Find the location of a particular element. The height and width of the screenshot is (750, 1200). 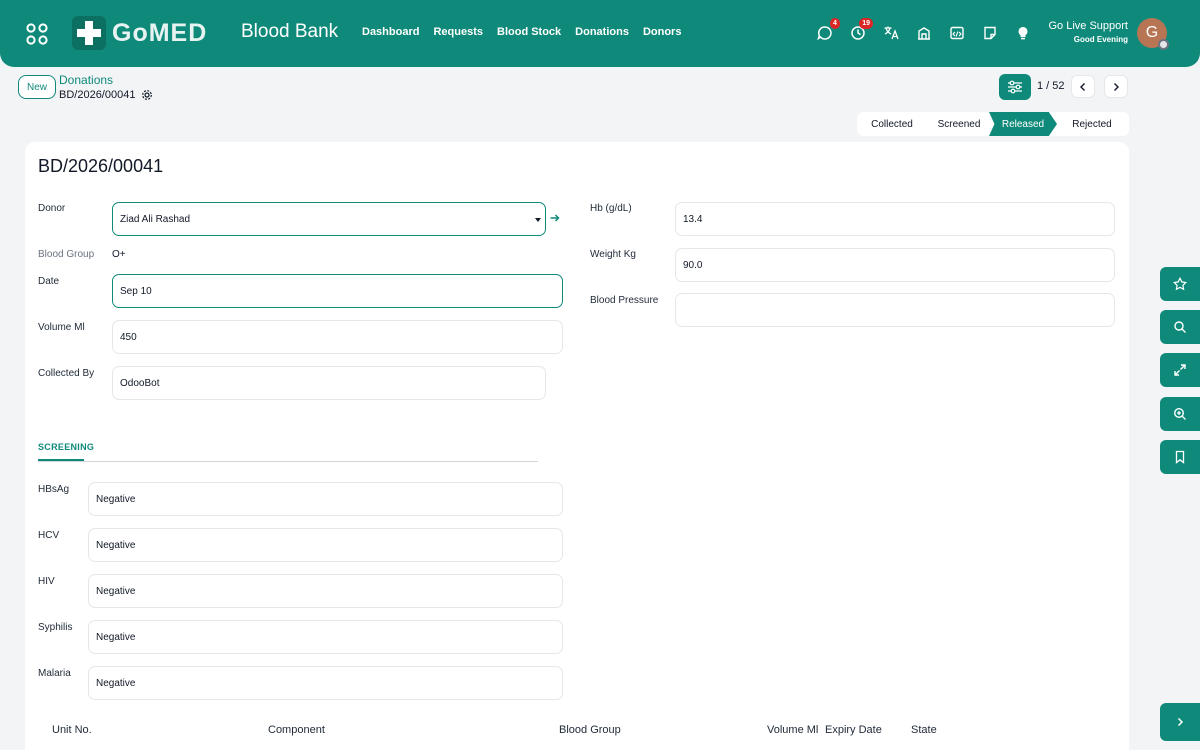

column-state: State is located at coordinates (924, 730).